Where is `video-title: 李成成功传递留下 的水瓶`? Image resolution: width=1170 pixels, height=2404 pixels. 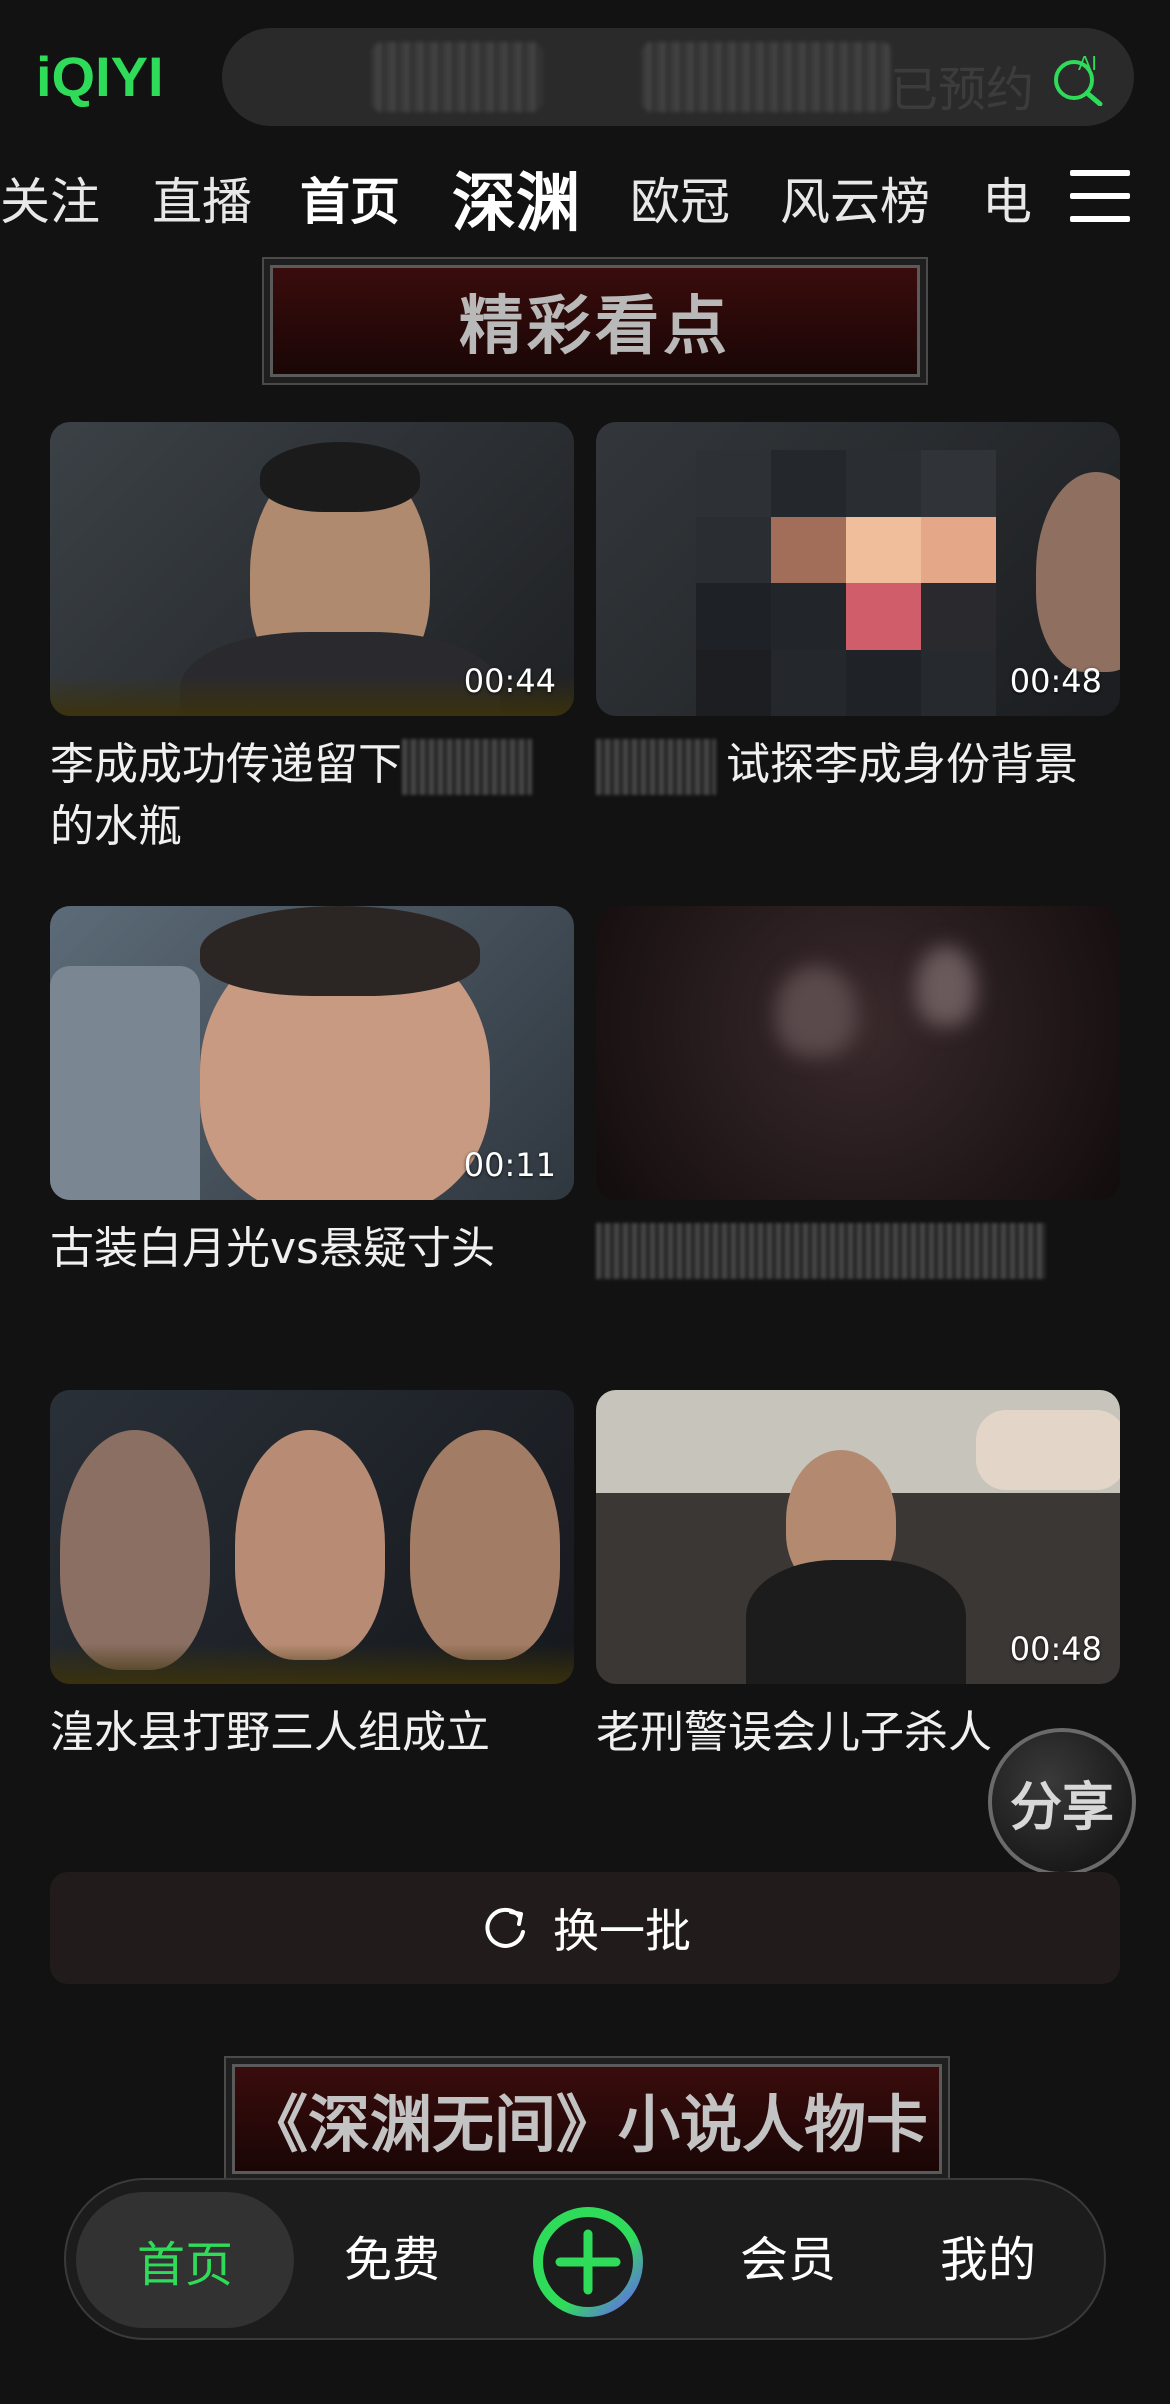
video-title: 李成成功传递留下 的水瓶 is located at coordinates (312, 796).